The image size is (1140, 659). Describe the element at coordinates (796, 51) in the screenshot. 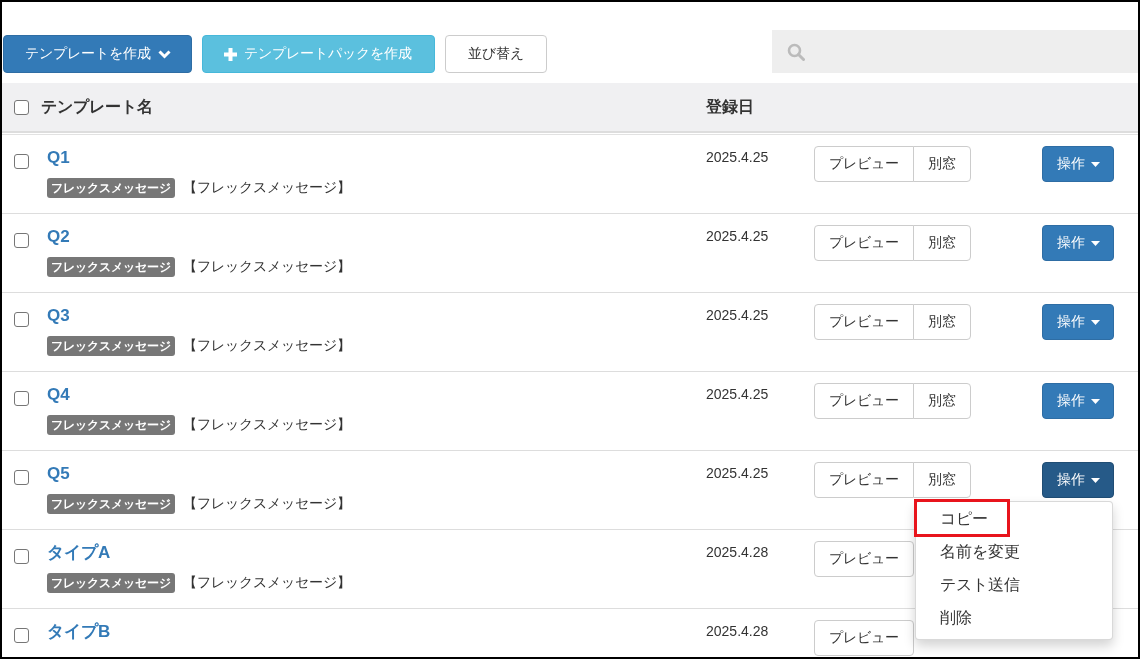

I see `search-icon` at that location.